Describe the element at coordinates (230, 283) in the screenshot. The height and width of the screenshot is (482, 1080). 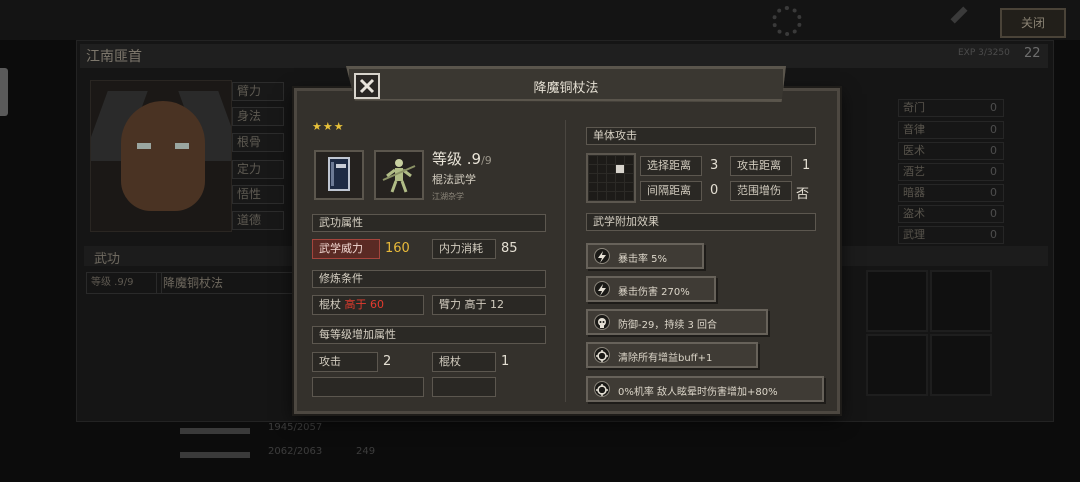
I see `equipped-skill: 降魔铜杖法` at that location.